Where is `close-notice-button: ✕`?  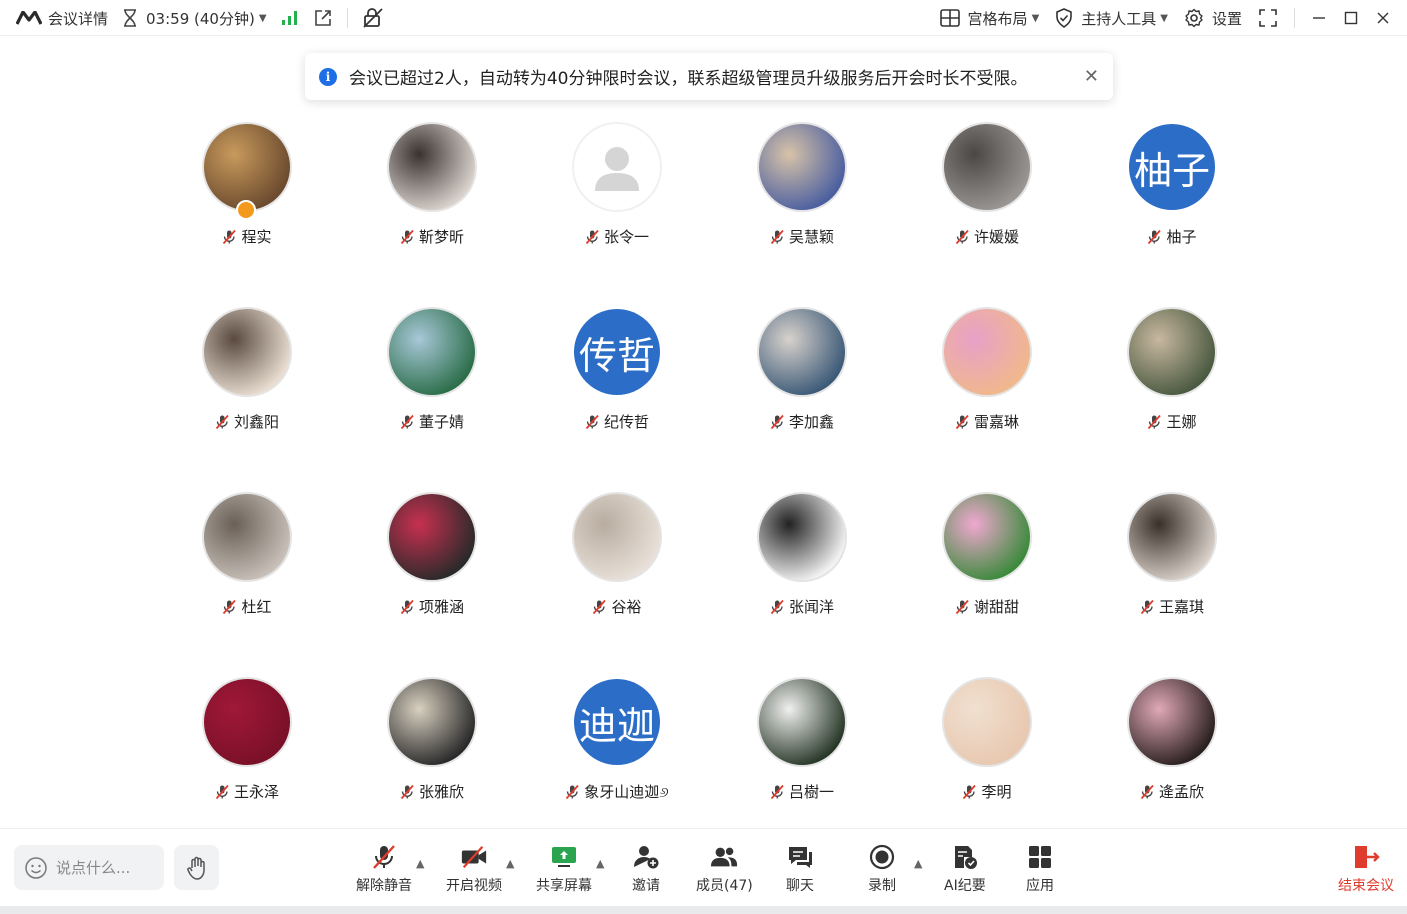 close-notice-button: ✕ is located at coordinates (1091, 76).